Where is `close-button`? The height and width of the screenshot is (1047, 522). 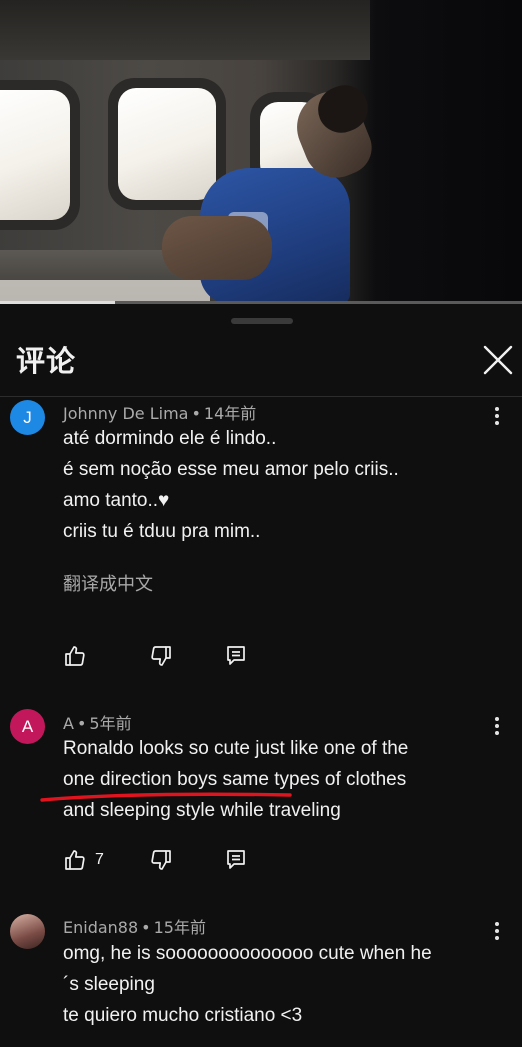 close-button is located at coordinates (498, 360).